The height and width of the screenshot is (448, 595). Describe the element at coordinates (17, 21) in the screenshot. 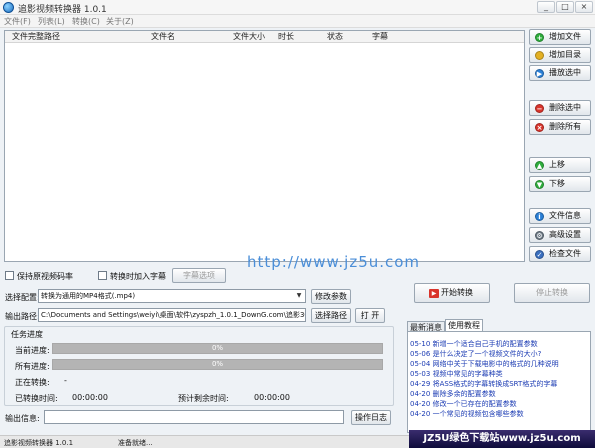

I see `menu-file: 文件(F)` at that location.